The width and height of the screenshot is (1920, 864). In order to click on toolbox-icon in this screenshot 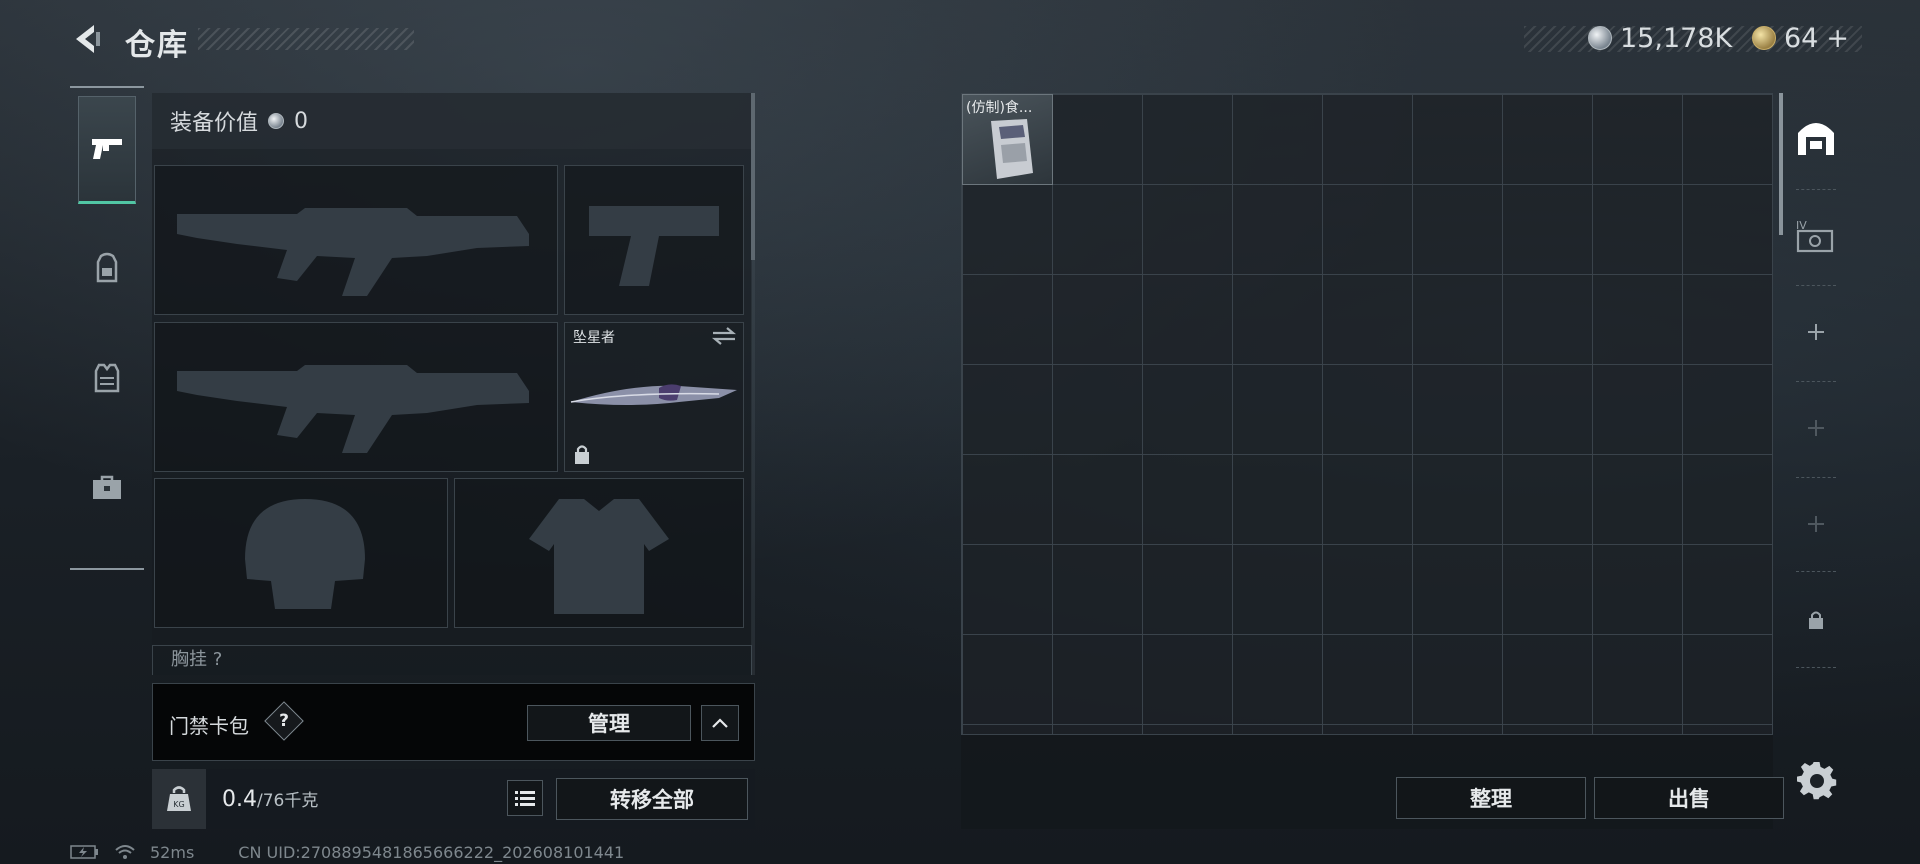, I will do `click(107, 487)`.